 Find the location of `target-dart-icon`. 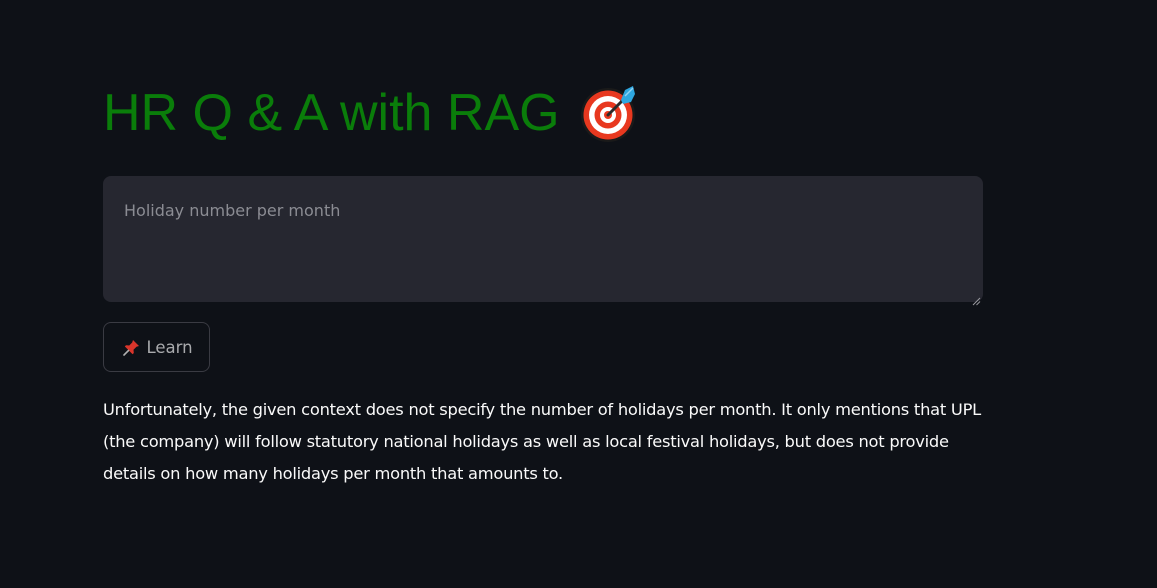

target-dart-icon is located at coordinates (609, 113).